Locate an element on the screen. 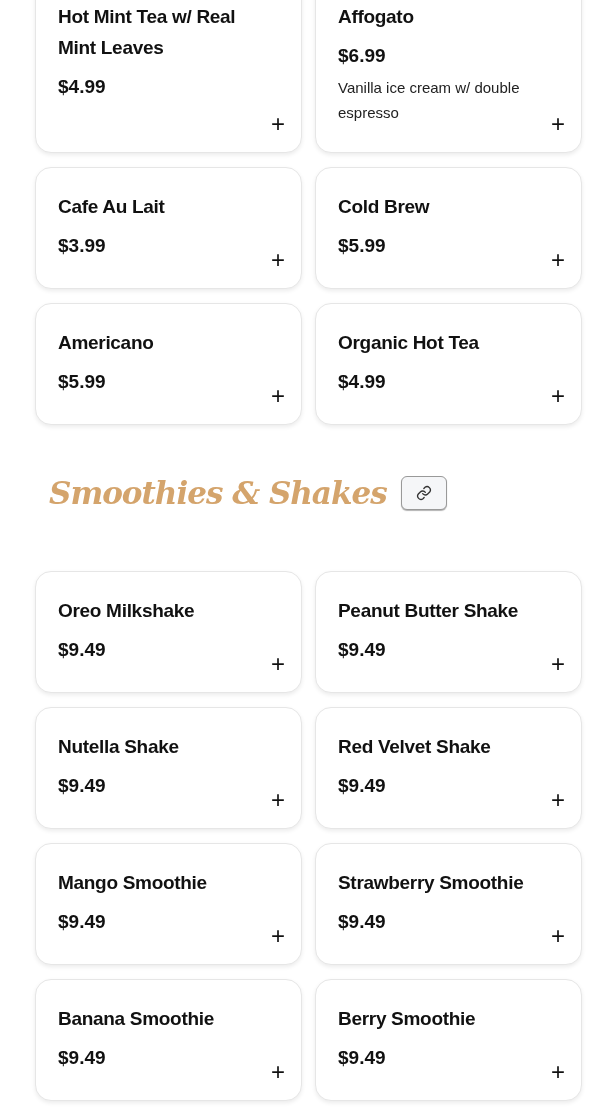  item-price: $3.99 is located at coordinates (82, 246).